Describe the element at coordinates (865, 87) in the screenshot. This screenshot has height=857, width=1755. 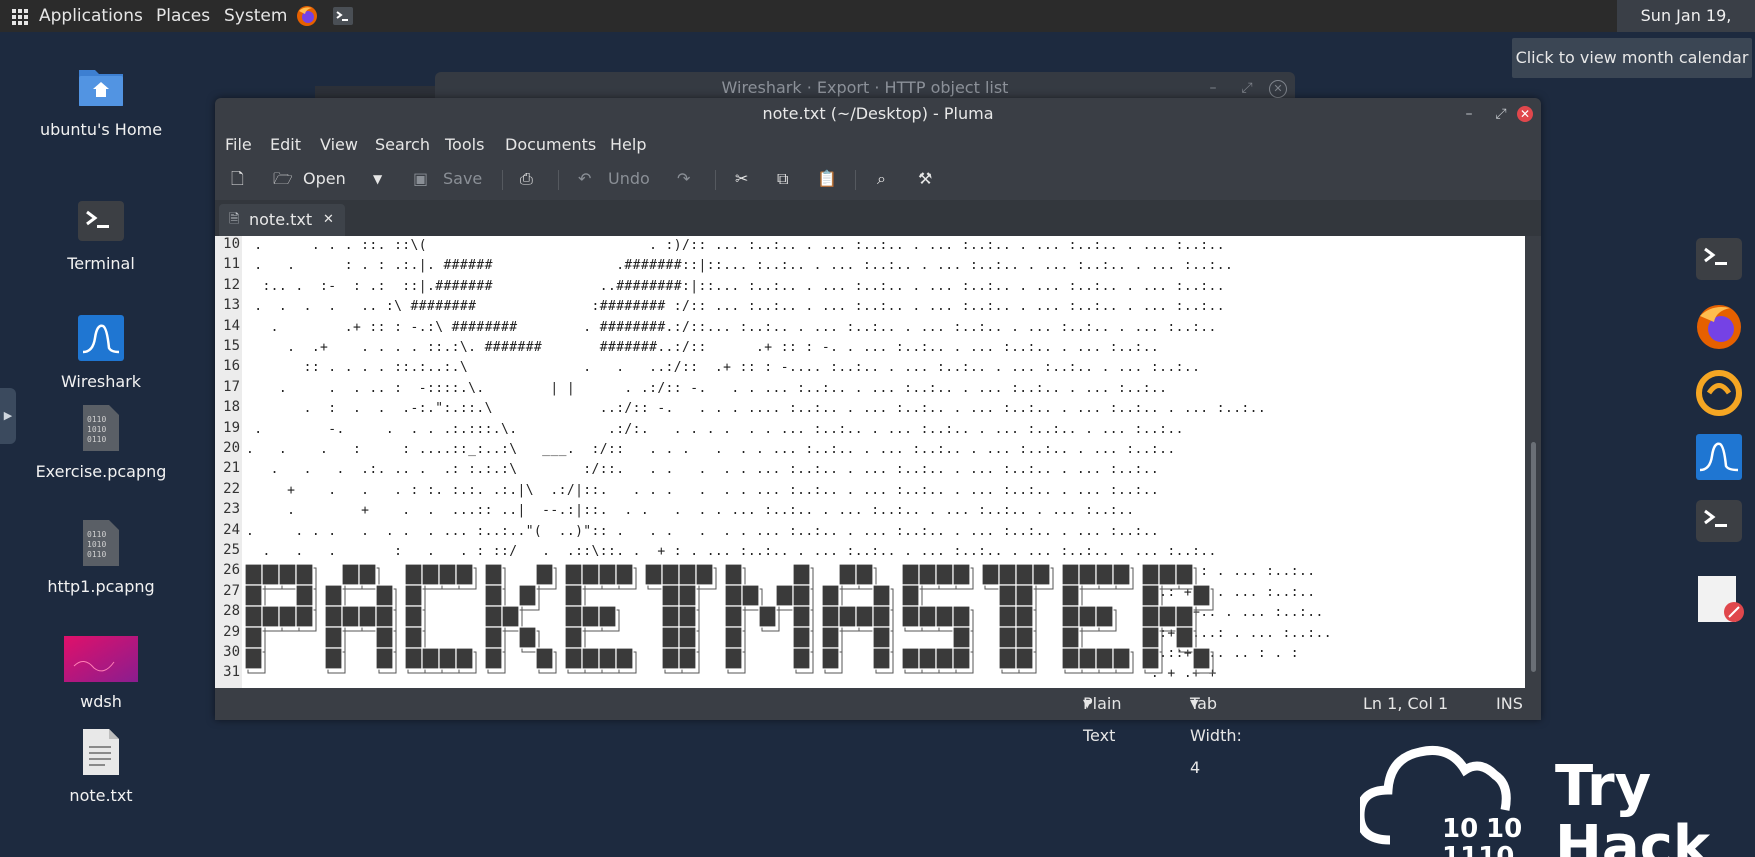
I see `window-title: Wireshark · Export · HTTP object list` at that location.